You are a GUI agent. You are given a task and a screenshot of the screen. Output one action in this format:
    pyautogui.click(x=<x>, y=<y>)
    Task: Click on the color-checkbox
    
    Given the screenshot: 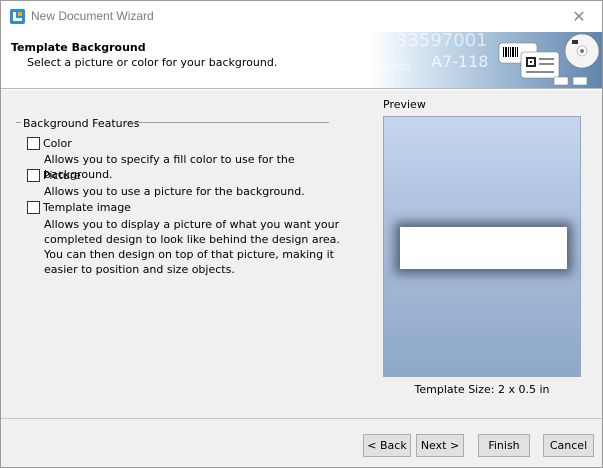 What is the action you would take?
    pyautogui.click(x=33, y=143)
    